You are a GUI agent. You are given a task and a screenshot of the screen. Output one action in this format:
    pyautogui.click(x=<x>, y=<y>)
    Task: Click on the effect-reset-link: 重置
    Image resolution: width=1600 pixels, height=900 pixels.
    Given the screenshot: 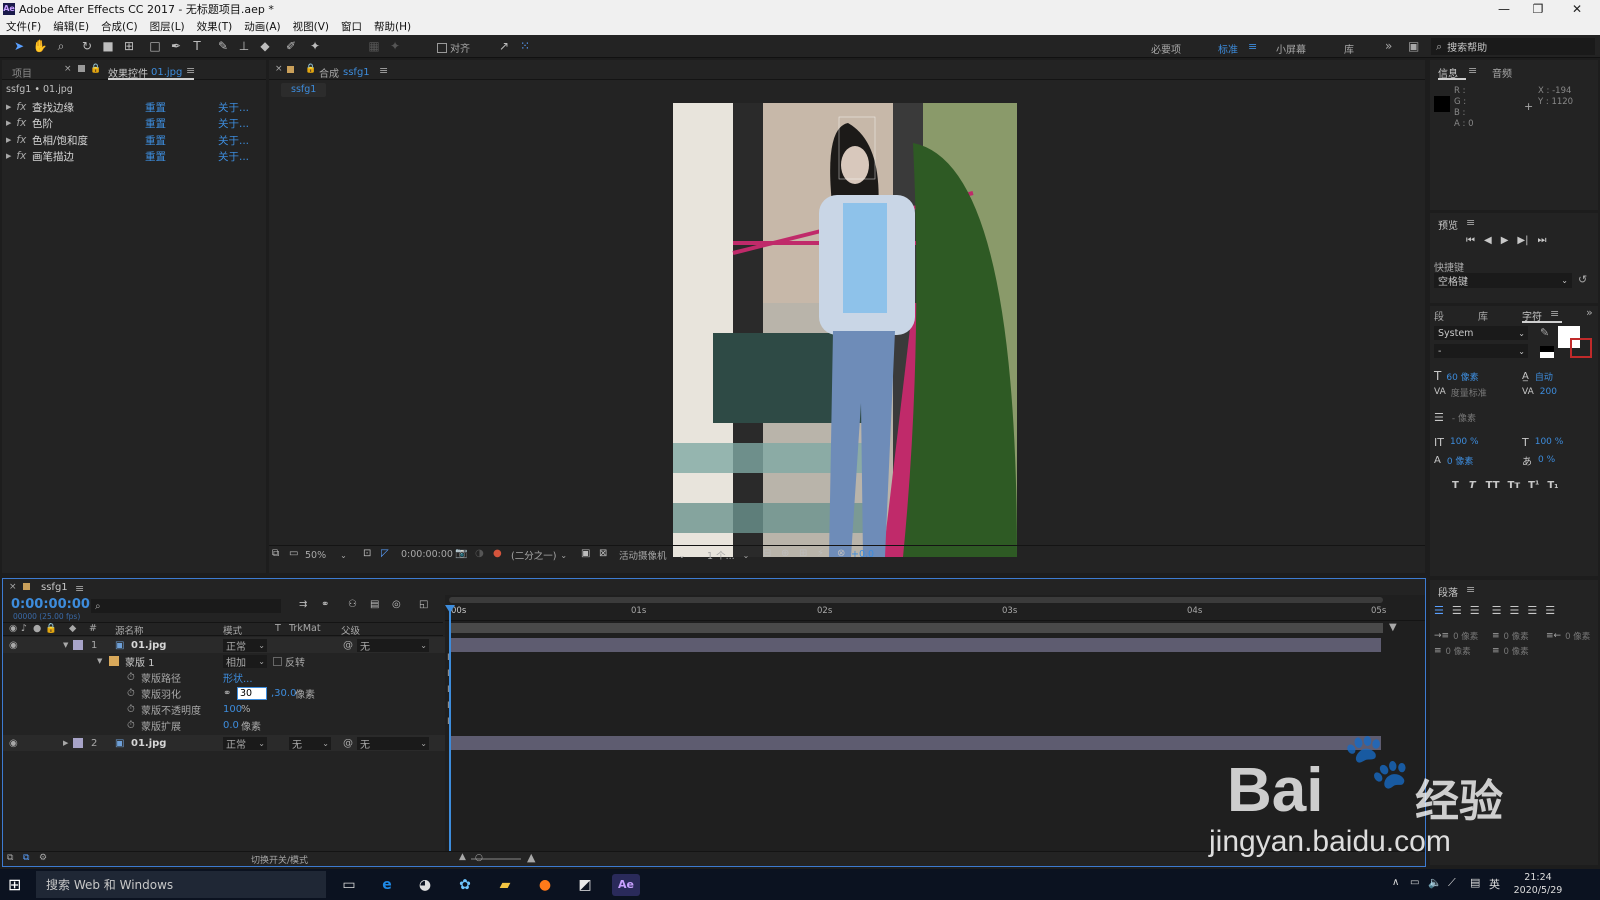 What is the action you would take?
    pyautogui.click(x=155, y=123)
    